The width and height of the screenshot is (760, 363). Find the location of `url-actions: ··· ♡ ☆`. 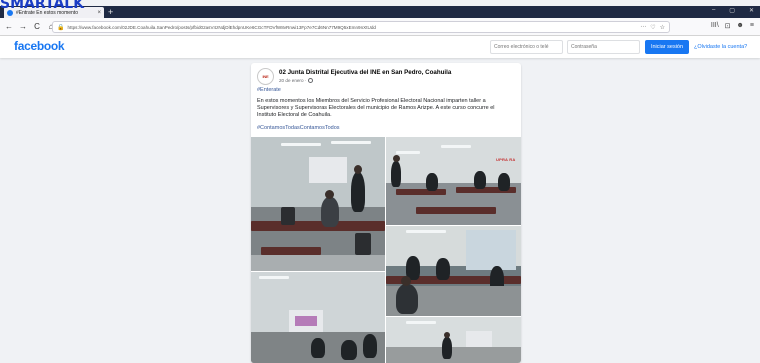

url-actions: ··· ♡ ☆ is located at coordinates (652, 27).